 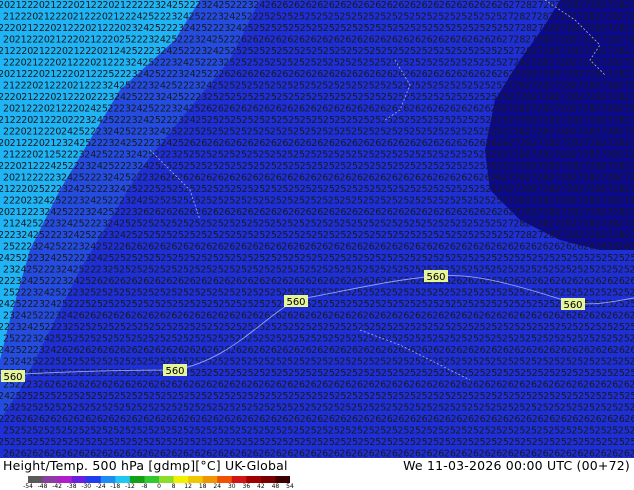 I want to click on contour-label: 560, so click(x=295, y=302).